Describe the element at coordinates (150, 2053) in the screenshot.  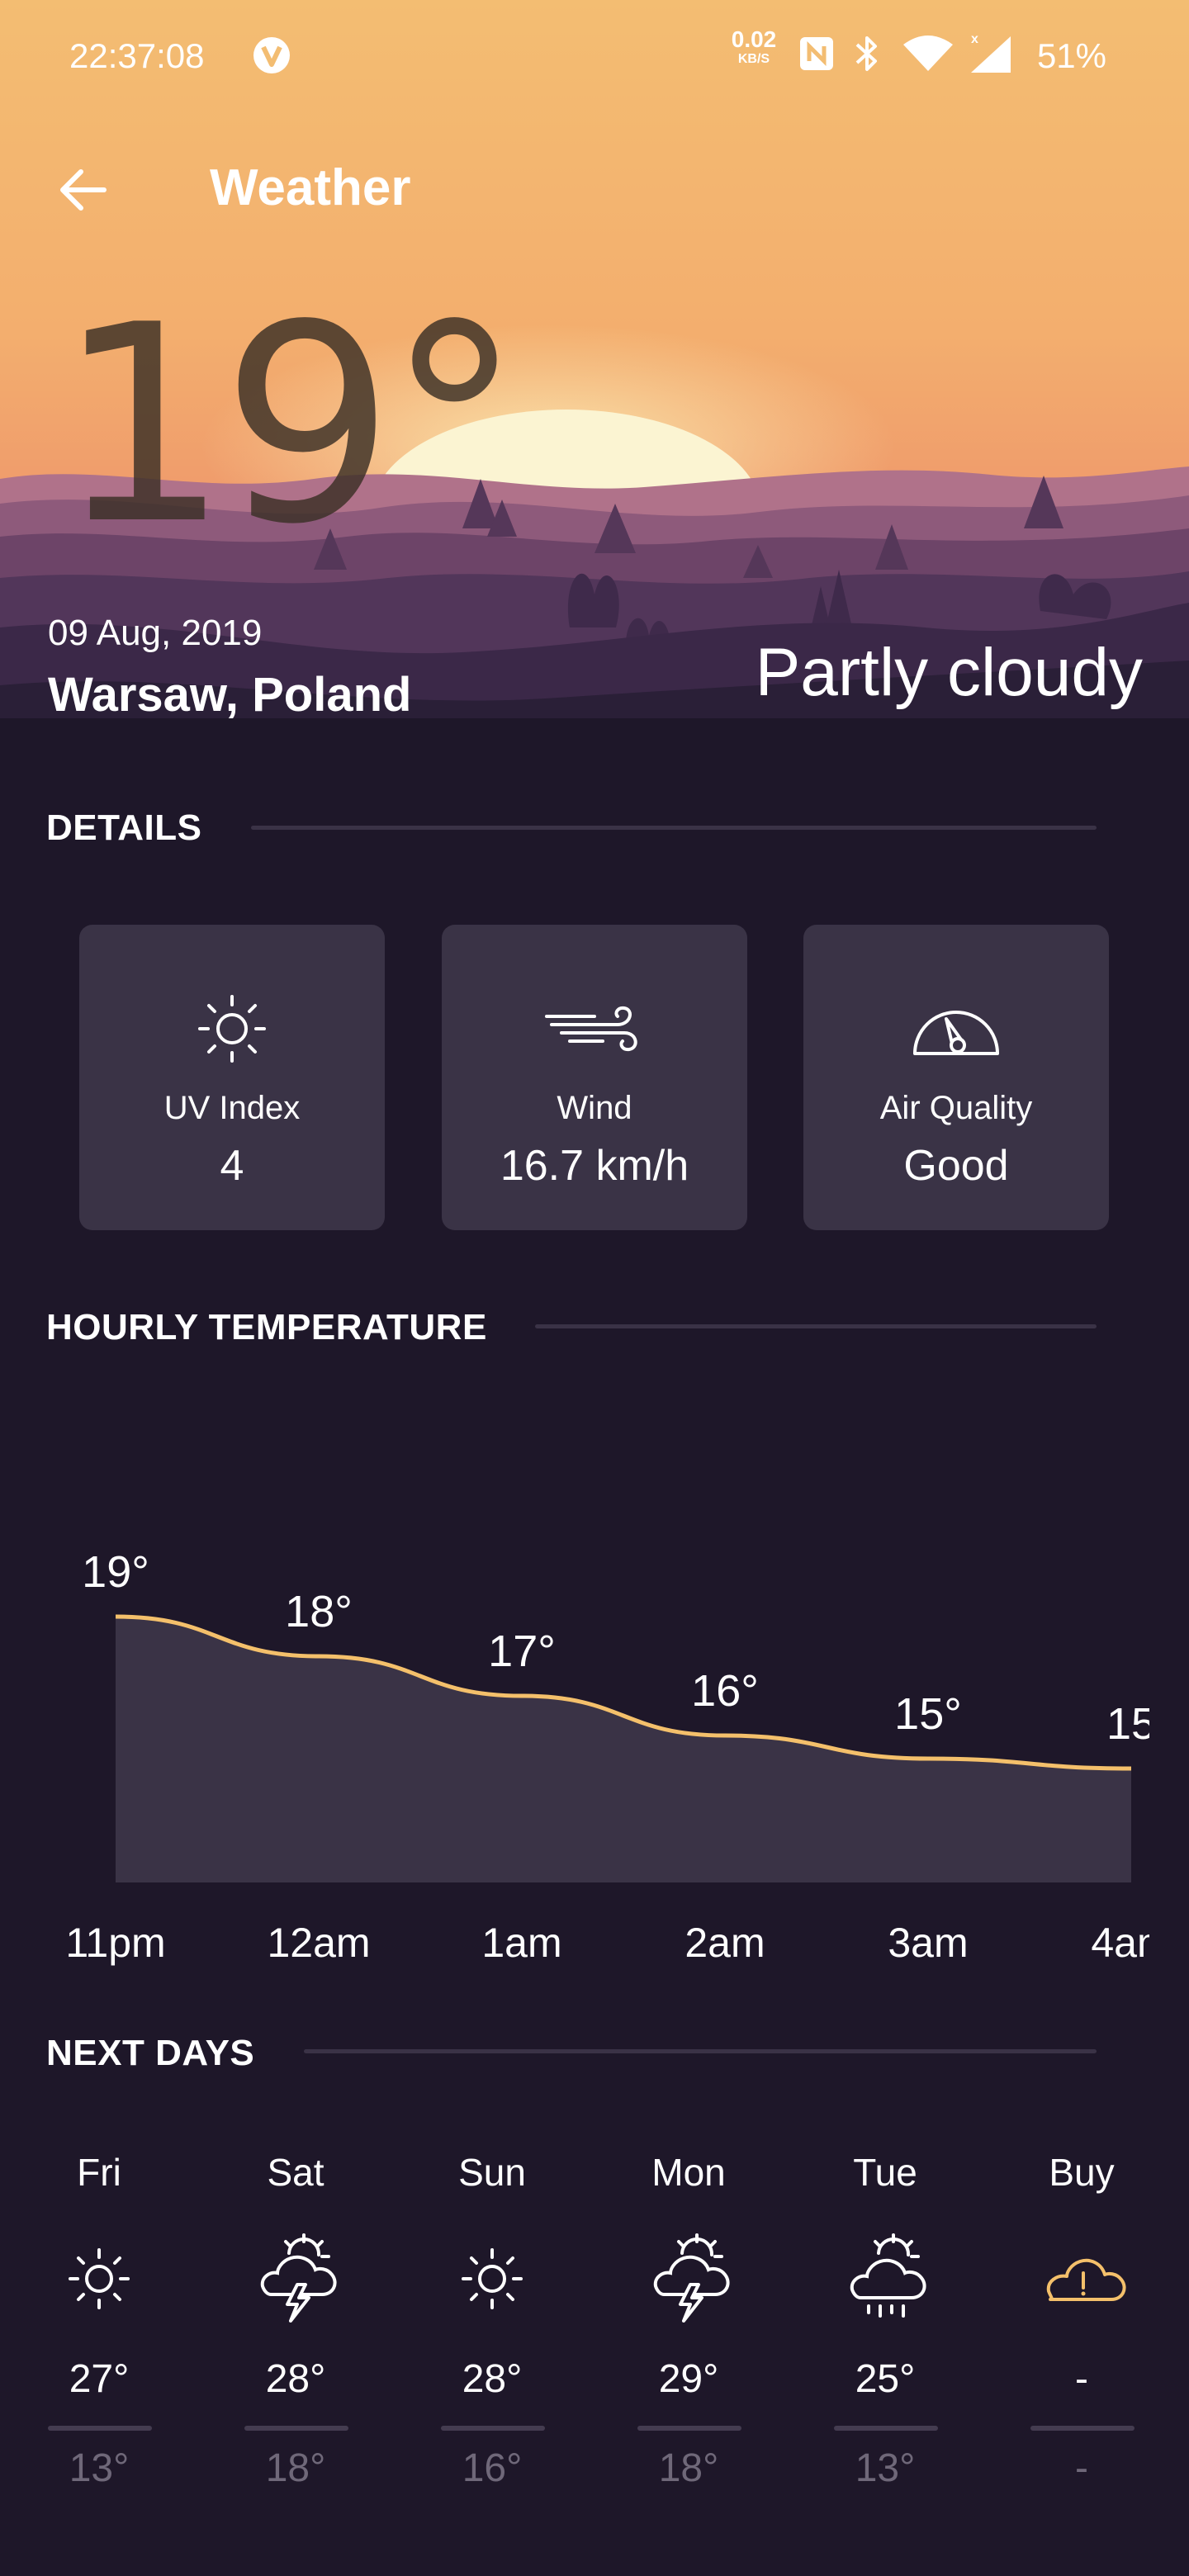
I see `next-days-section-title: NEXT DAYS` at that location.